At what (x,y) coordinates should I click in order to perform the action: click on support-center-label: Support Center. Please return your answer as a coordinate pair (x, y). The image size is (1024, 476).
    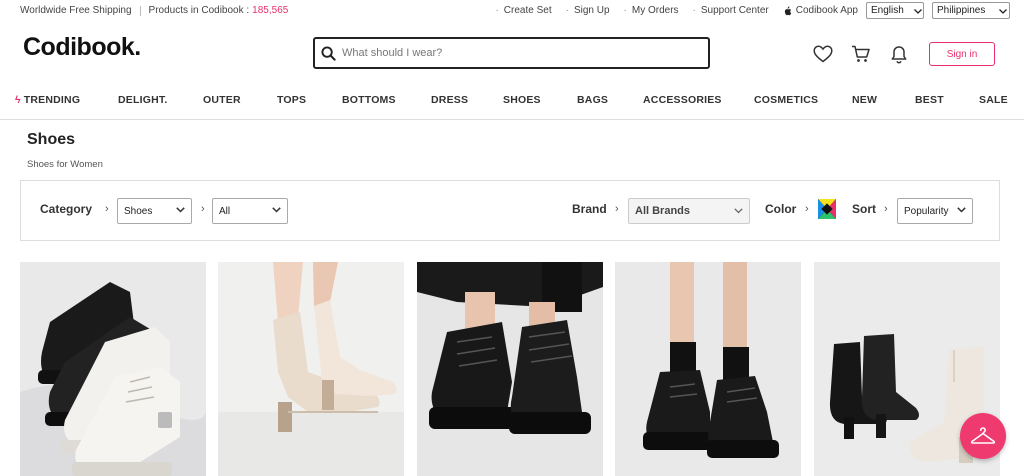
    Looking at the image, I should click on (734, 10).